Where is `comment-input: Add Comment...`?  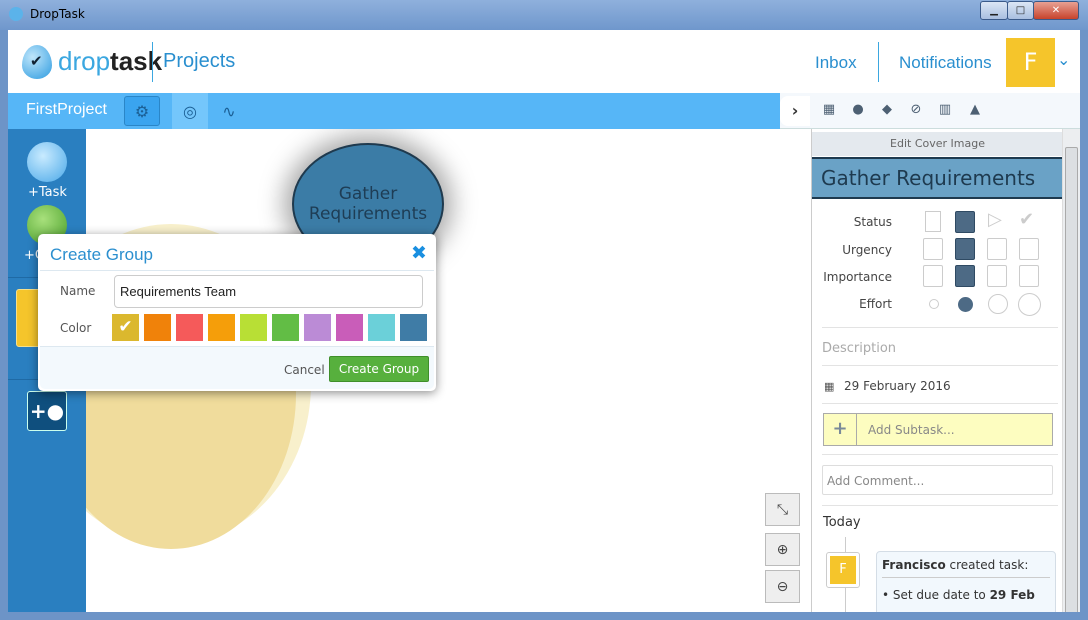
comment-input: Add Comment... is located at coordinates (937, 480).